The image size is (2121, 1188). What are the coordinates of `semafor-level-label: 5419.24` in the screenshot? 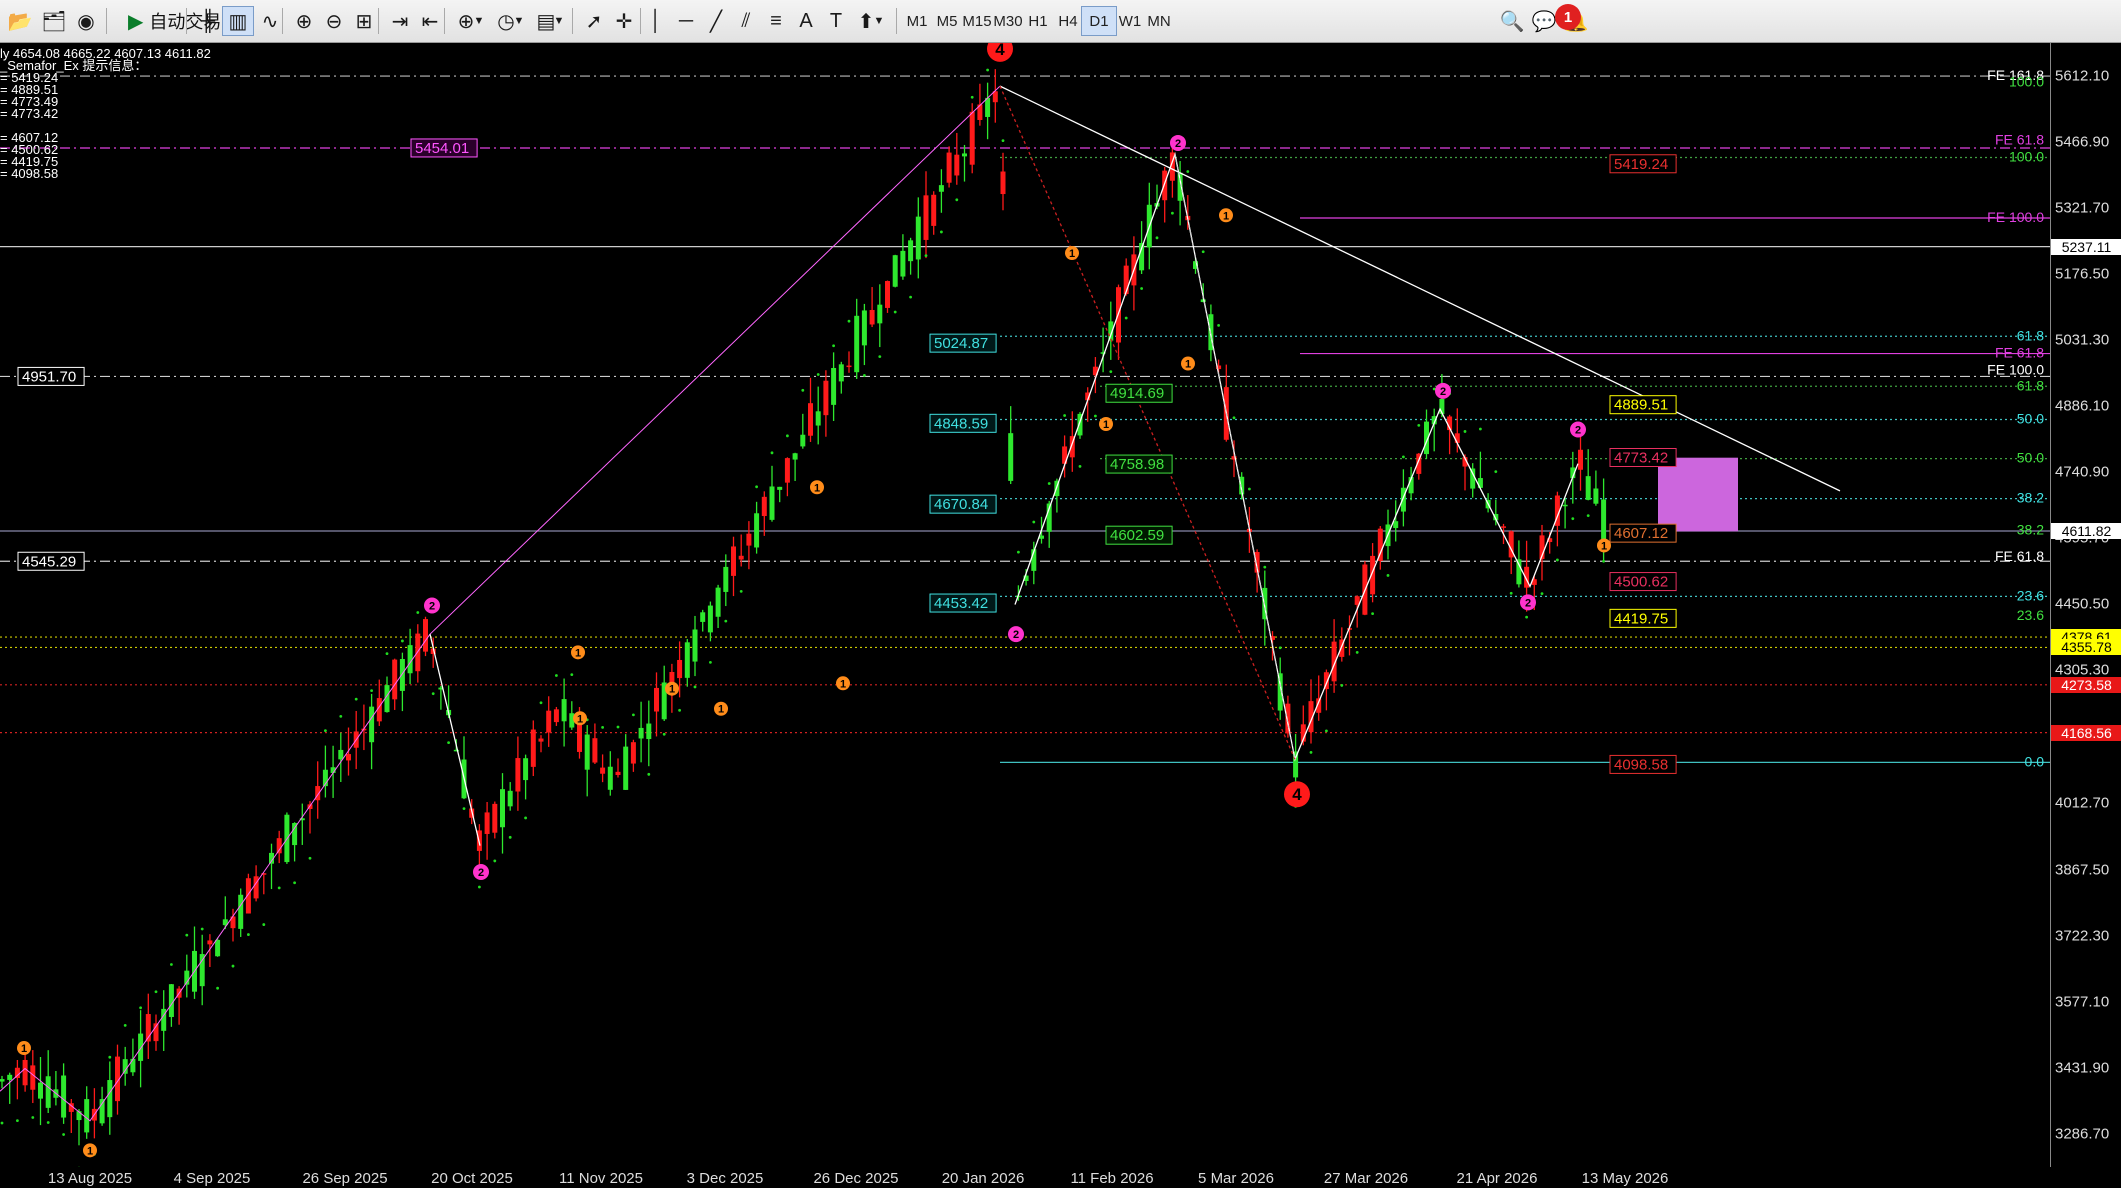 It's located at (1641, 164).